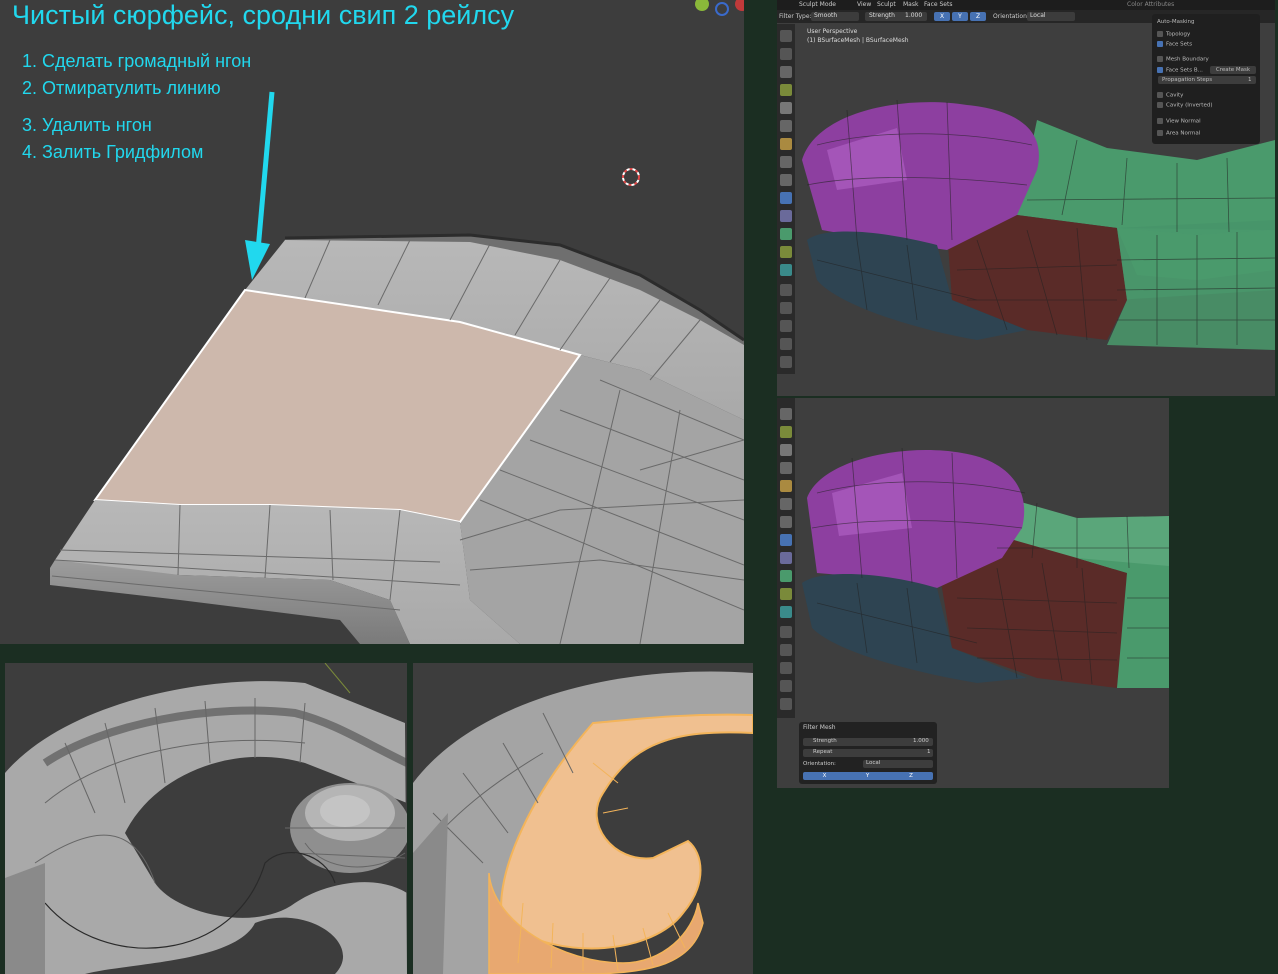  I want to click on area-normal-checkbox: Area Normal, so click(1178, 133).